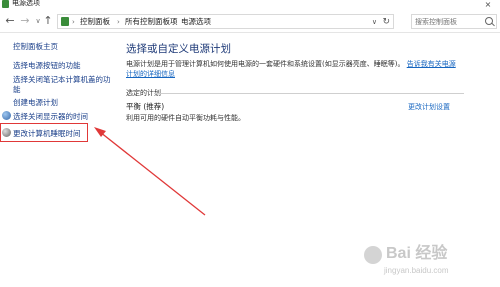 The width and height of the screenshot is (500, 287). I want to click on window-title: 电源选项, so click(26, 3).